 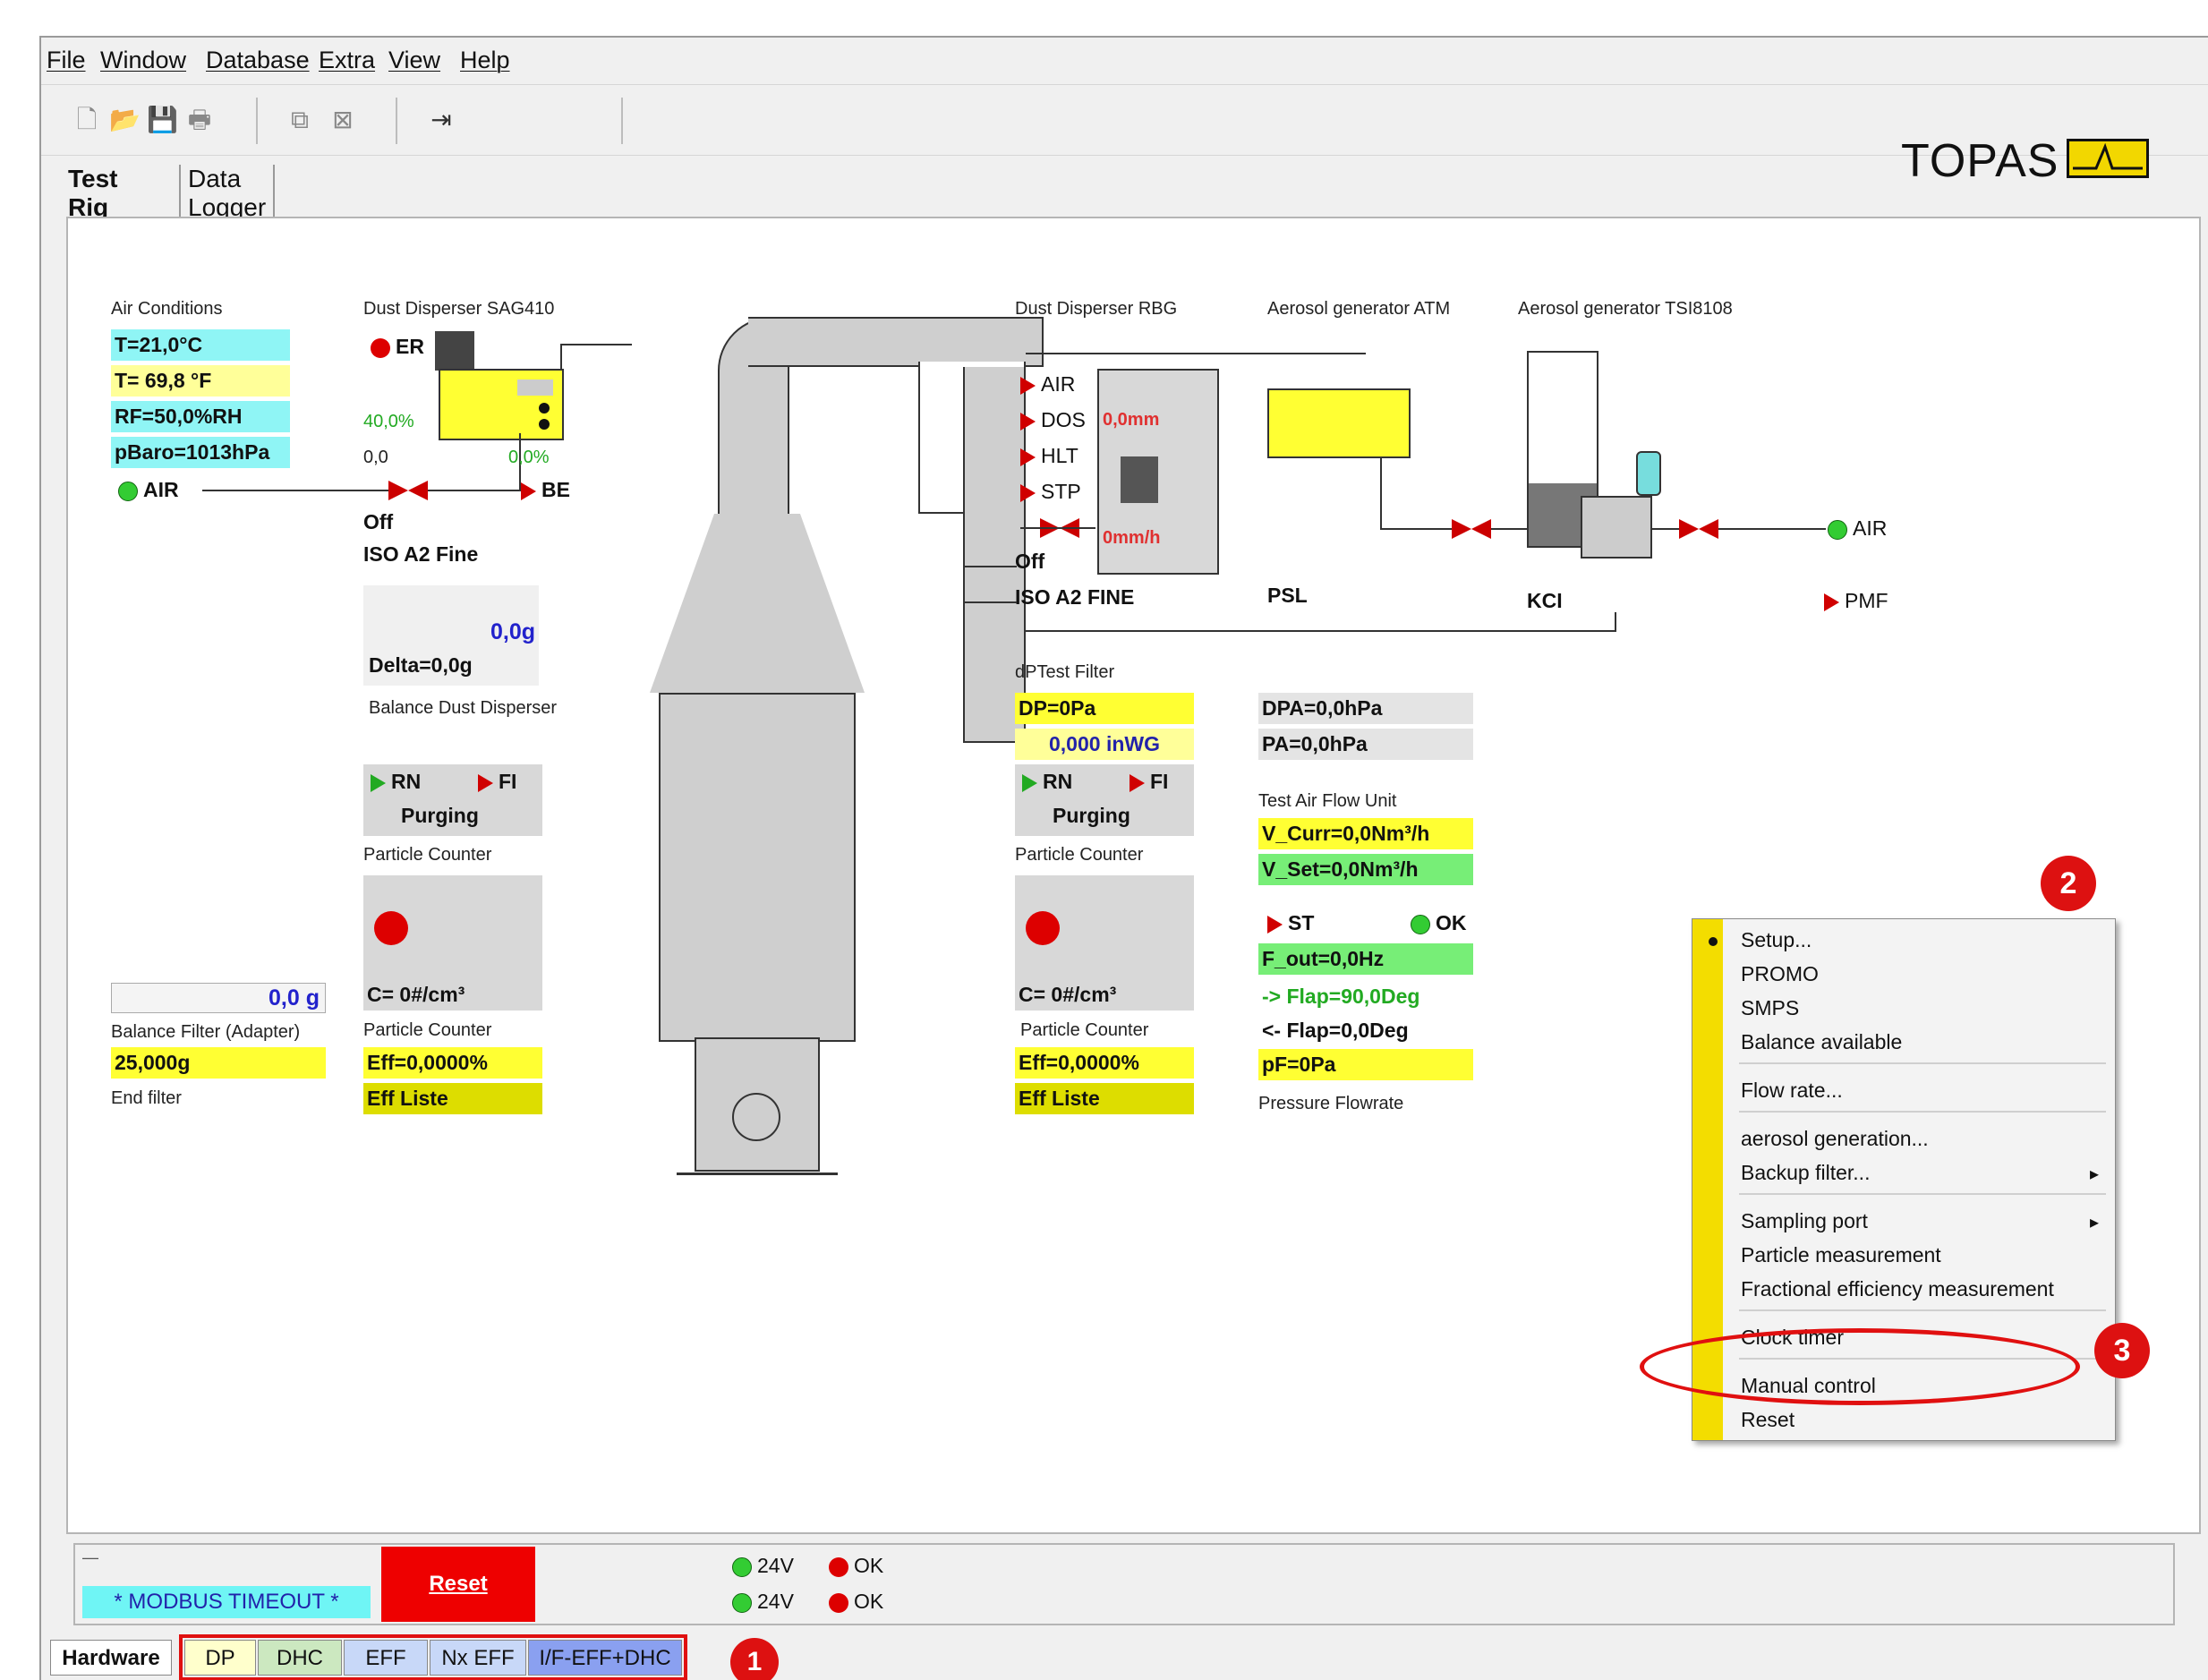 What do you see at coordinates (297, 490) in the screenshot?
I see `air-line` at bounding box center [297, 490].